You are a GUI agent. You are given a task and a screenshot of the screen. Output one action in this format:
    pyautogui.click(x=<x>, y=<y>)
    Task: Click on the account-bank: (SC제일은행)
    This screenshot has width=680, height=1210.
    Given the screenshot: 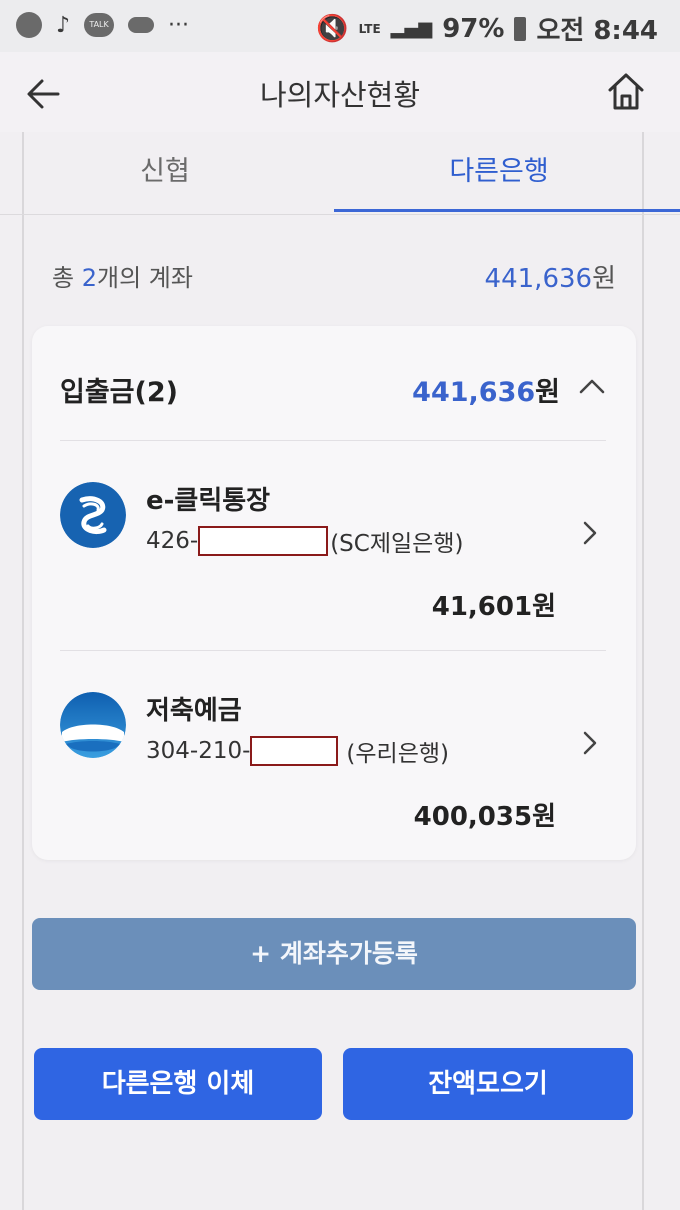 What is the action you would take?
    pyautogui.click(x=397, y=544)
    